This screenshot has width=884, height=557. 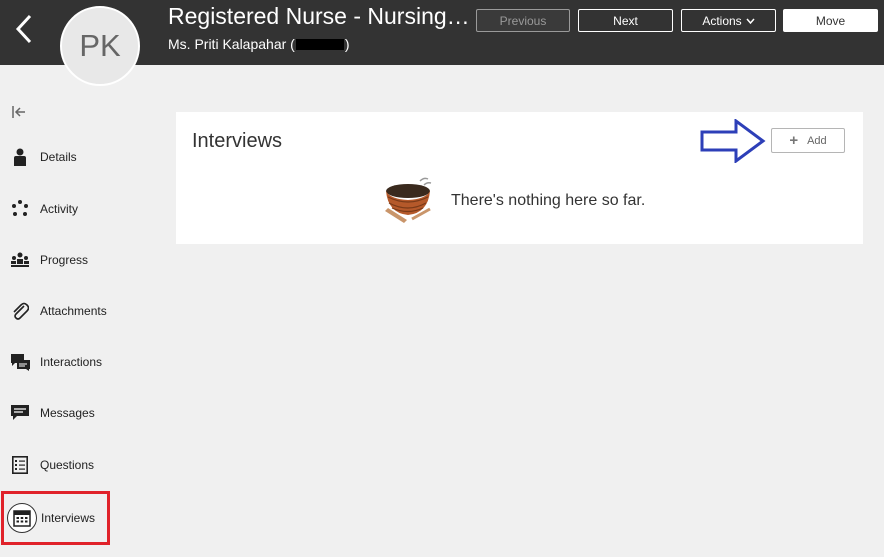 What do you see at coordinates (20, 209) in the screenshot?
I see `activity-icon` at bounding box center [20, 209].